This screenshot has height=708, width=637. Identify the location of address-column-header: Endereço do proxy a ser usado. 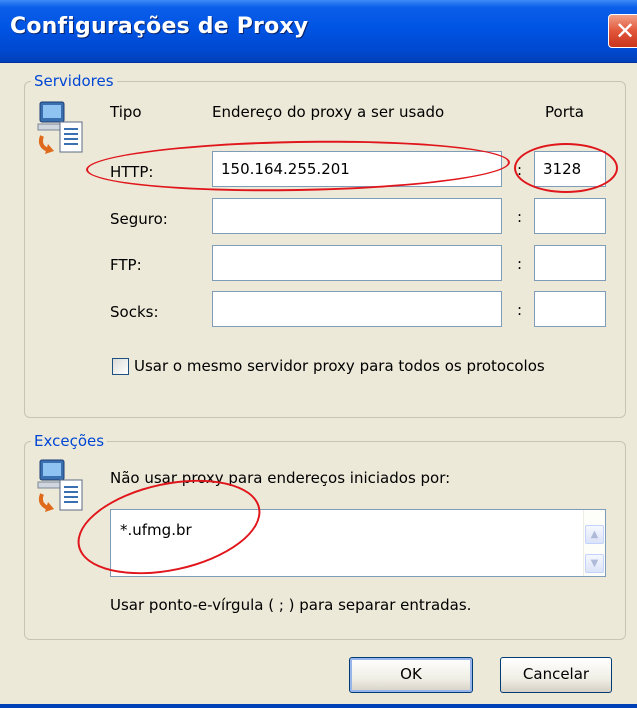
(328, 112).